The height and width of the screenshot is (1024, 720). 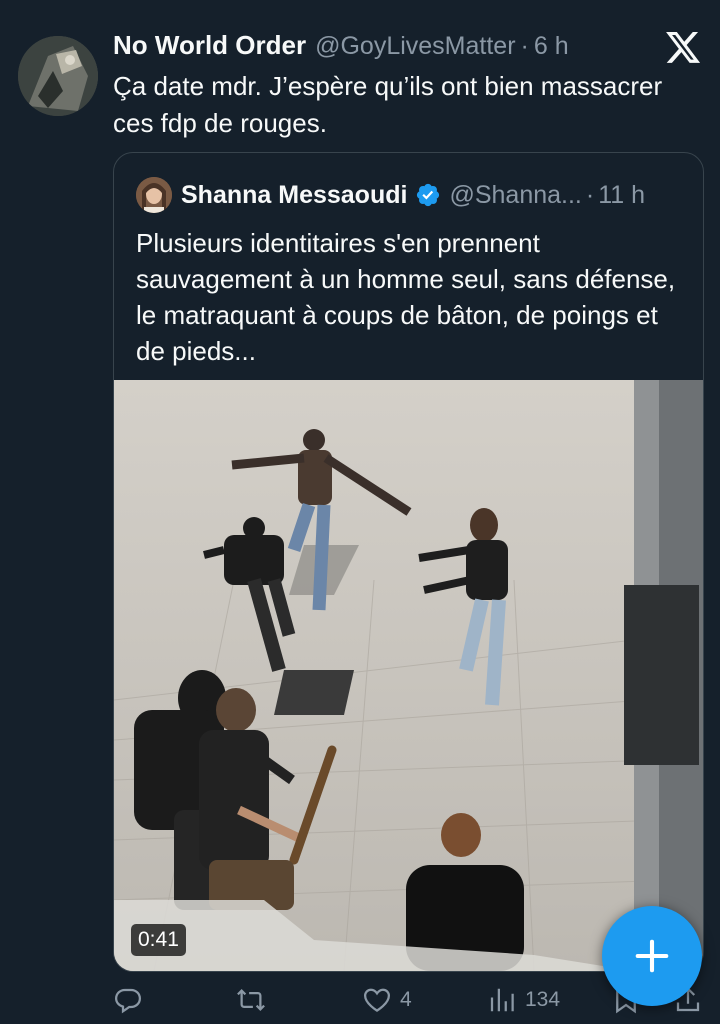 I want to click on quoted-avatar-image, so click(x=154, y=195).